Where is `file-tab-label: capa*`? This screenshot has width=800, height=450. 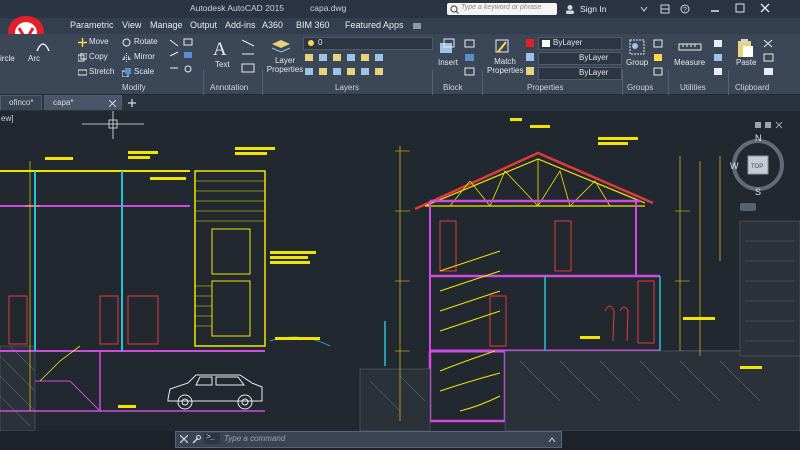
file-tab-label: capa* is located at coordinates (63, 102).